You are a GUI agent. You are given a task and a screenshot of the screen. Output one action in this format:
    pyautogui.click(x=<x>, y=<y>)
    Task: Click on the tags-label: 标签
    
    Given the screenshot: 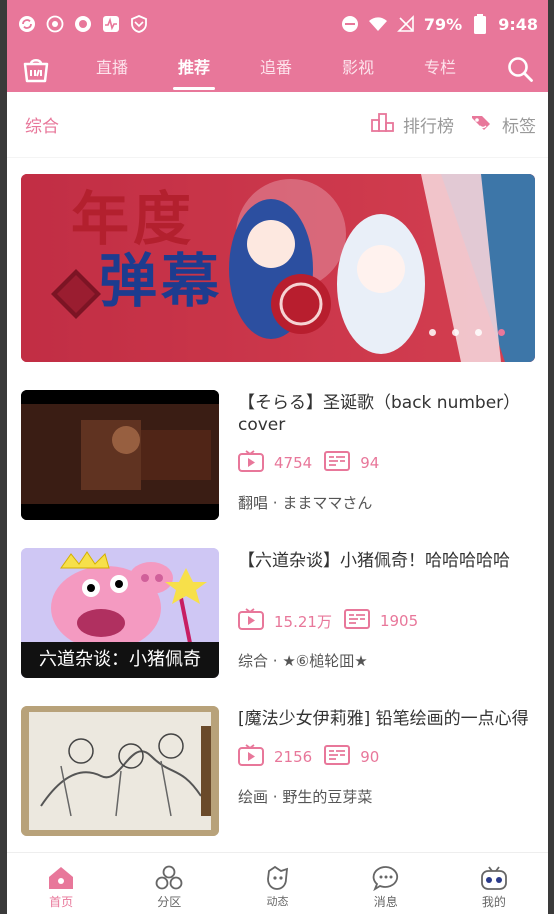 What is the action you would take?
    pyautogui.click(x=519, y=127)
    